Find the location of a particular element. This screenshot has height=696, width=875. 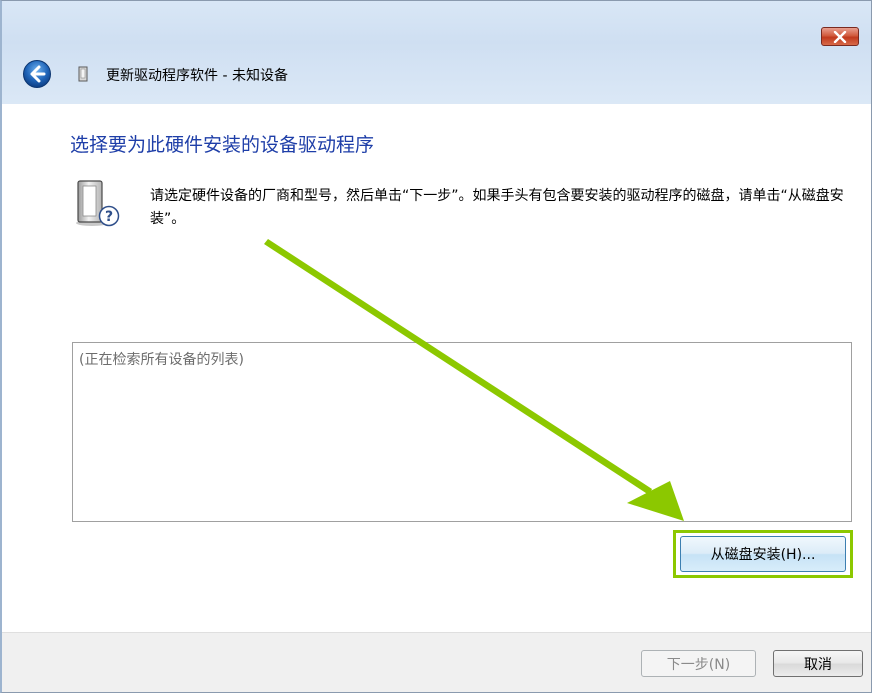

back-button is located at coordinates (37, 74).